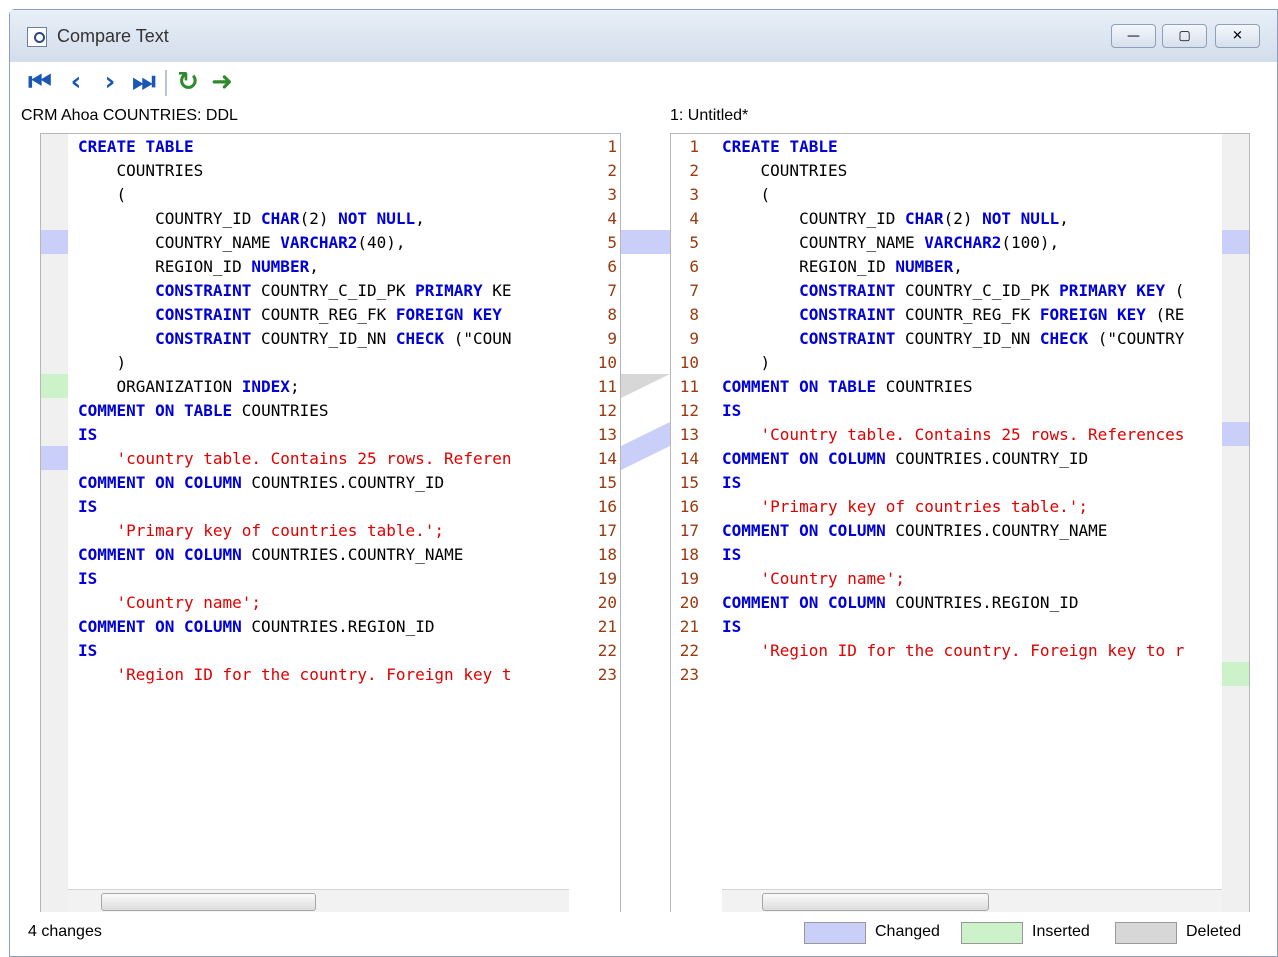 Image resolution: width=1278 pixels, height=957 pixels. I want to click on line-number: 5, so click(612, 242).